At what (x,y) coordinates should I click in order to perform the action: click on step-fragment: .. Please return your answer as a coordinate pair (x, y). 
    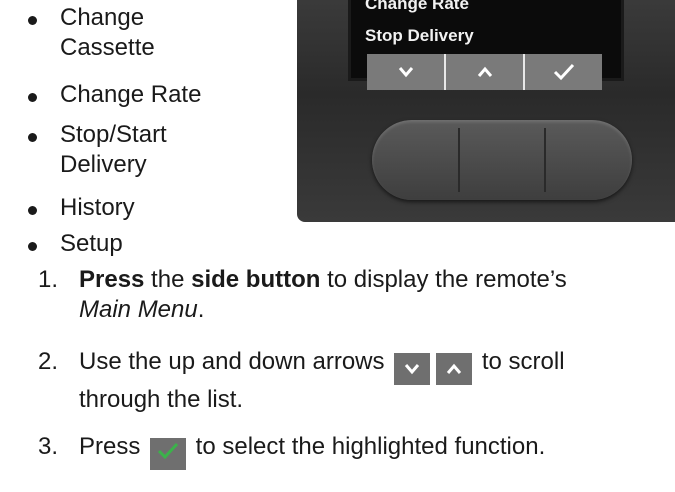
    Looking at the image, I should click on (201, 309).